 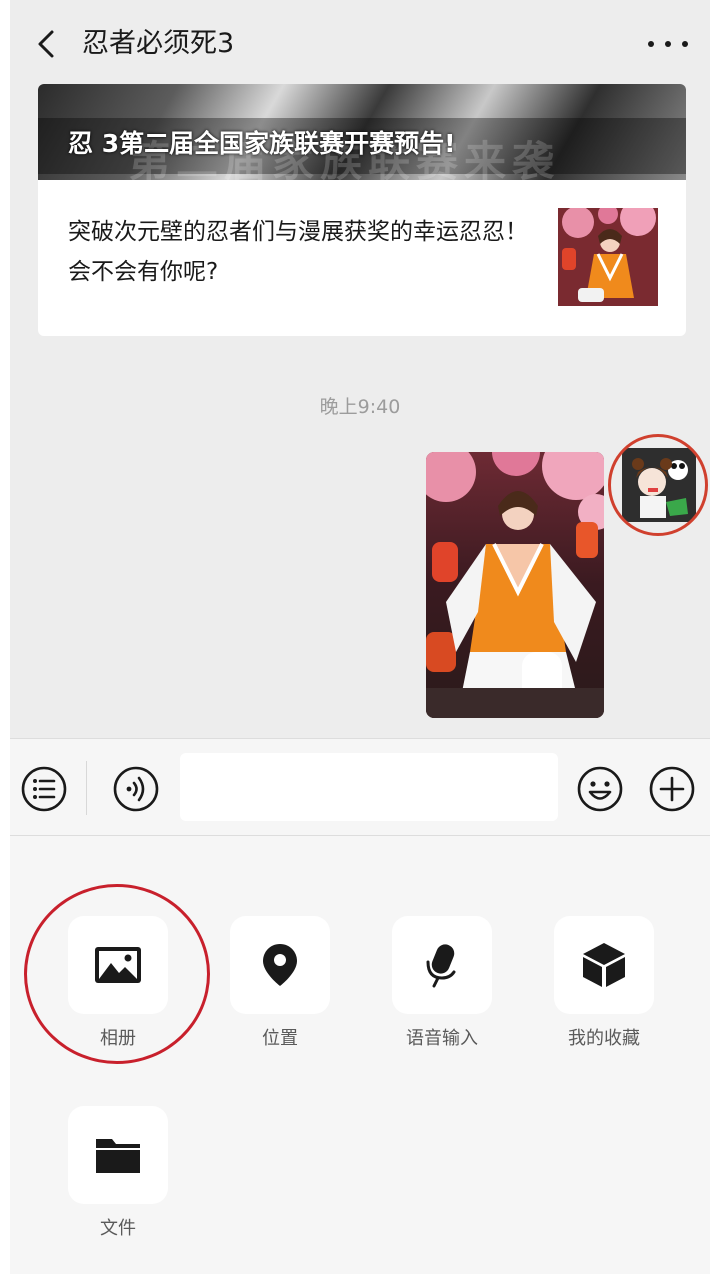 I want to click on avatar-highlight-circle, so click(x=658, y=485).